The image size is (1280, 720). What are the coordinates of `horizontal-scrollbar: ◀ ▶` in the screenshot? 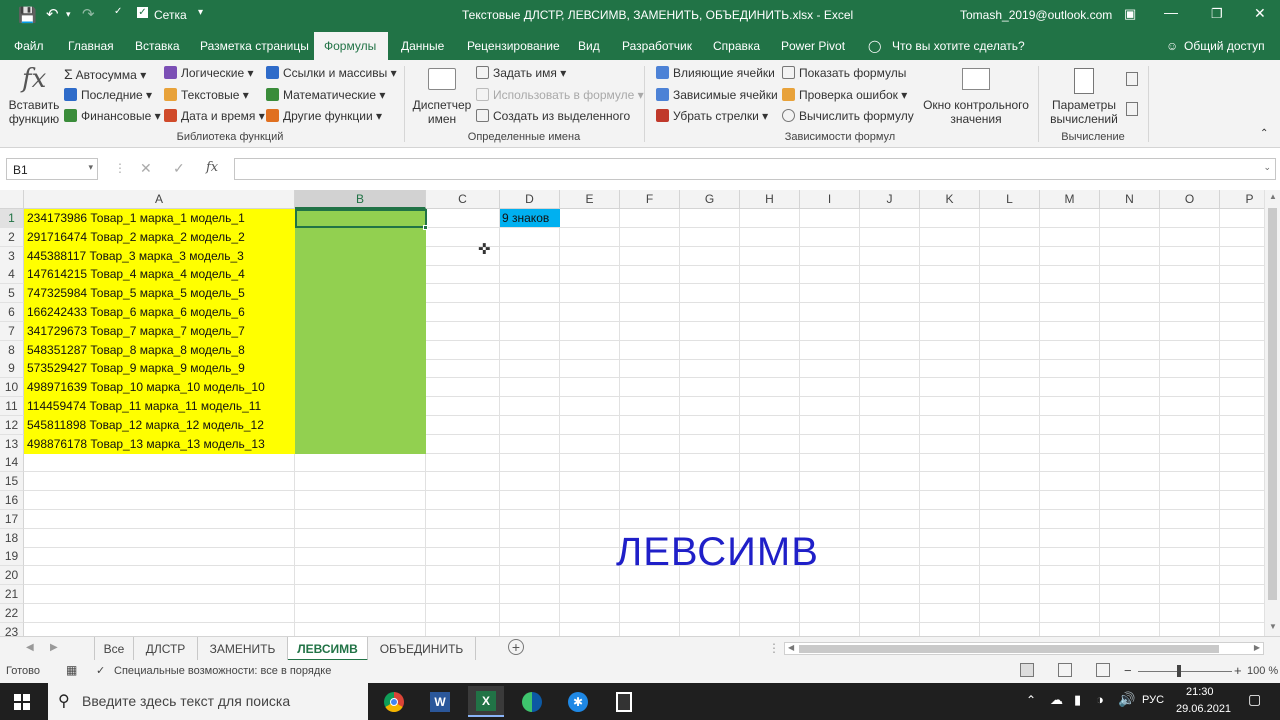 It's located at (1024, 648).